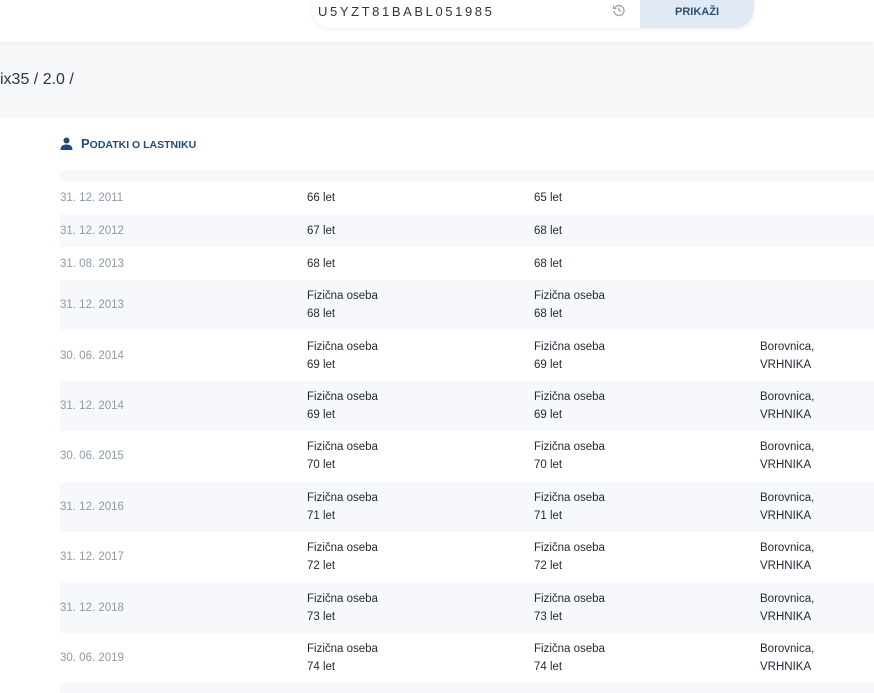  I want to click on show-button: PRIKAŽI, so click(697, 14).